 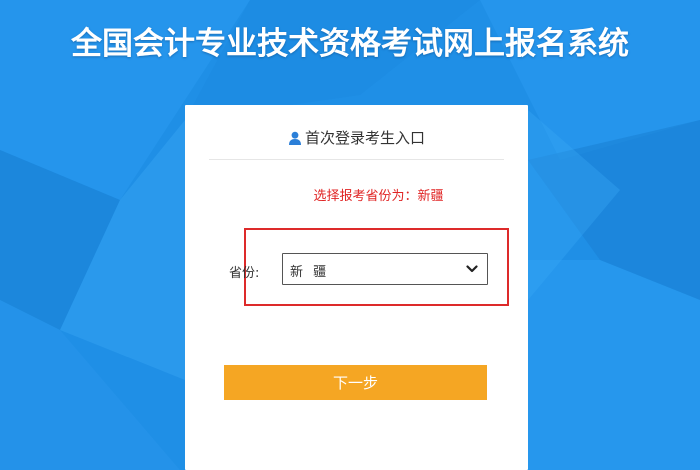 I want to click on user-icon, so click(x=294, y=138).